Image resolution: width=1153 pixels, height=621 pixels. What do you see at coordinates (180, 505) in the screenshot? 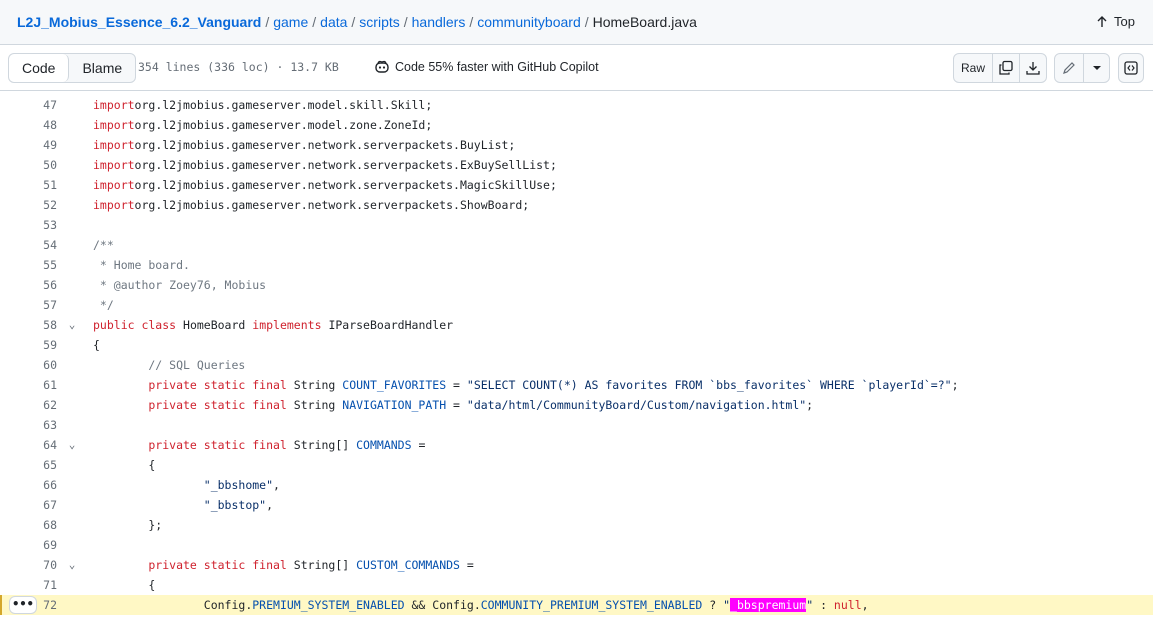
I see `code-token: "_bbstop"` at bounding box center [180, 505].